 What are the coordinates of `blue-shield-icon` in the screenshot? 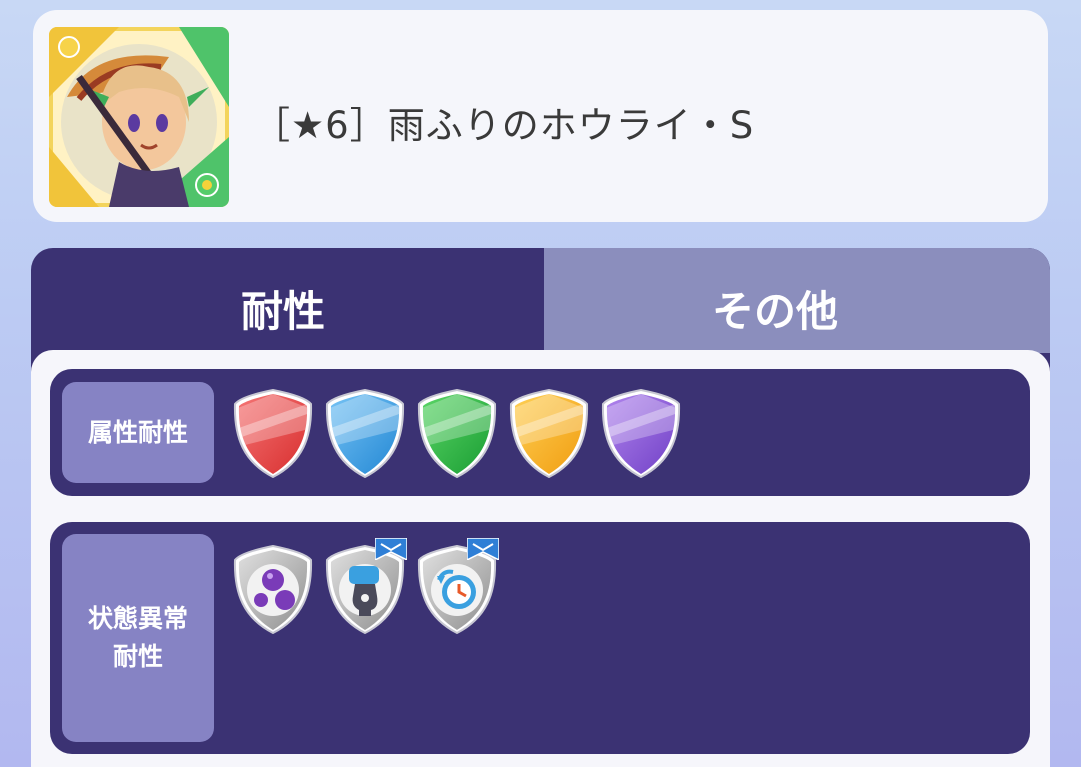 It's located at (365, 433).